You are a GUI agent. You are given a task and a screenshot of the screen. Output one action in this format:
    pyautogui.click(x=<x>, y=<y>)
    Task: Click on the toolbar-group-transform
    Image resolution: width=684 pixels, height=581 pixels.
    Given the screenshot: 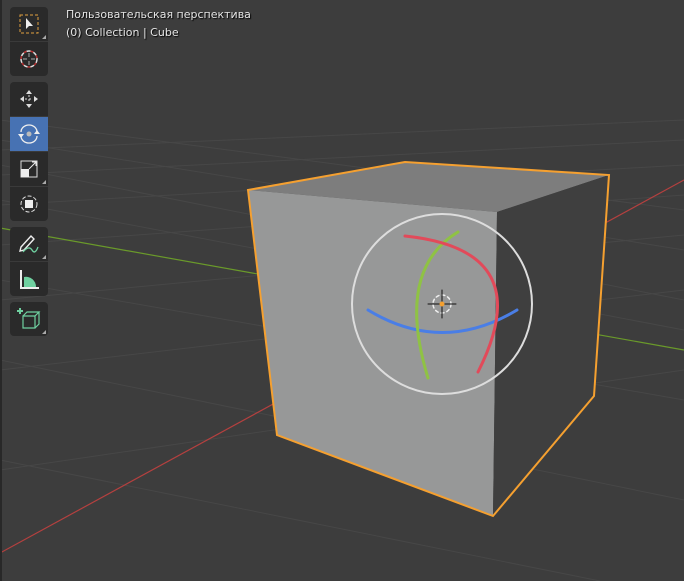 What is the action you would take?
    pyautogui.click(x=29, y=151)
    